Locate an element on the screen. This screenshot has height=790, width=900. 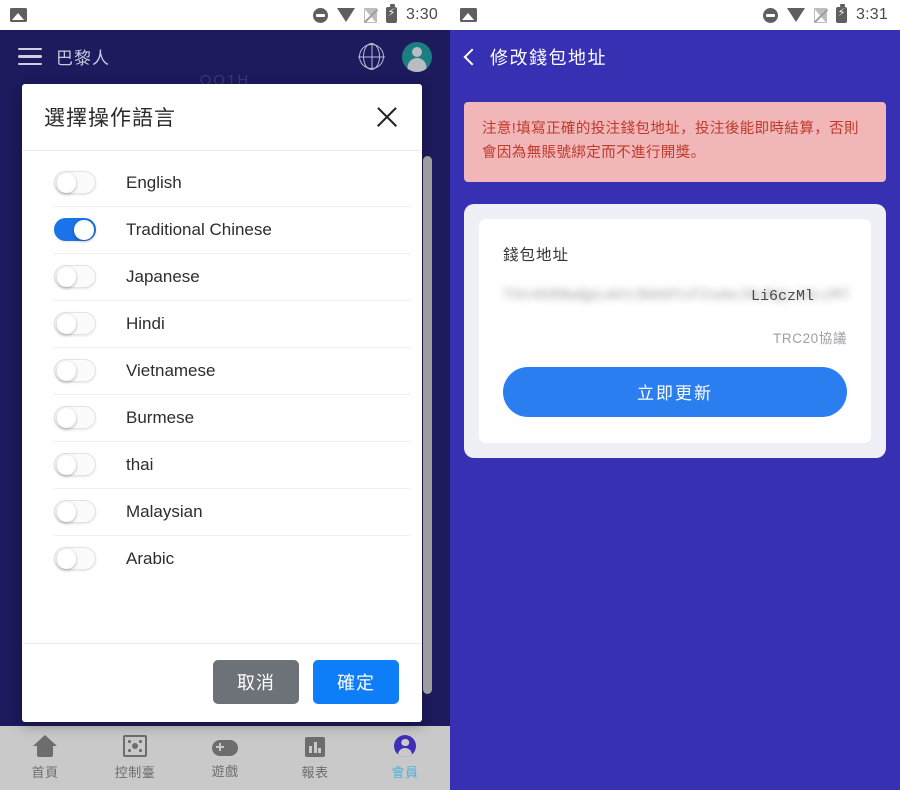
list-item: English is located at coordinates (222, 182).